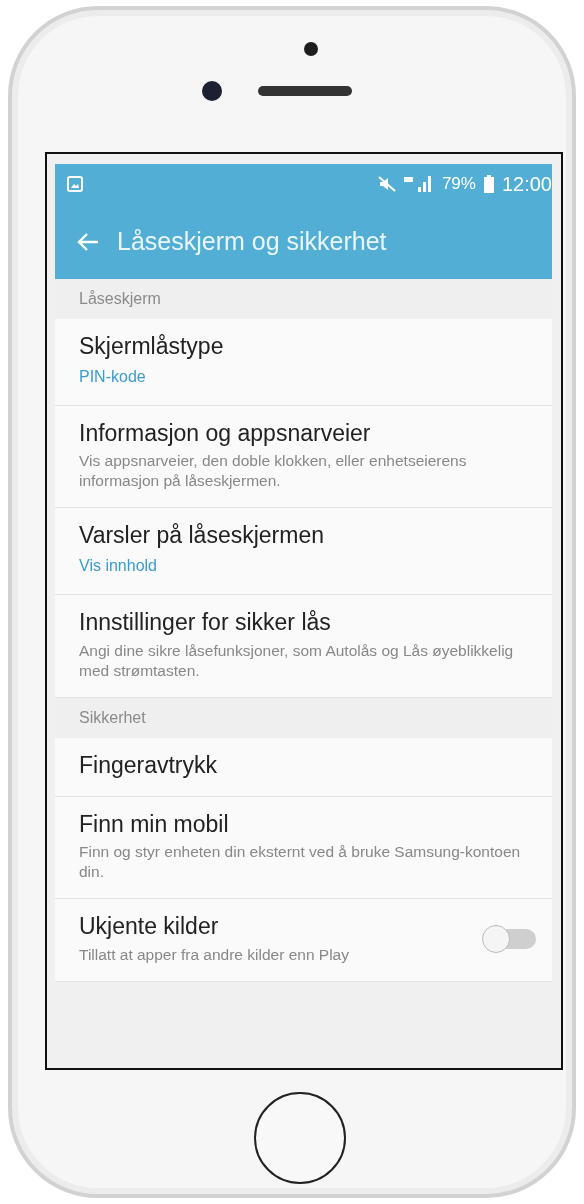  I want to click on speaker-icon, so click(305, 91).